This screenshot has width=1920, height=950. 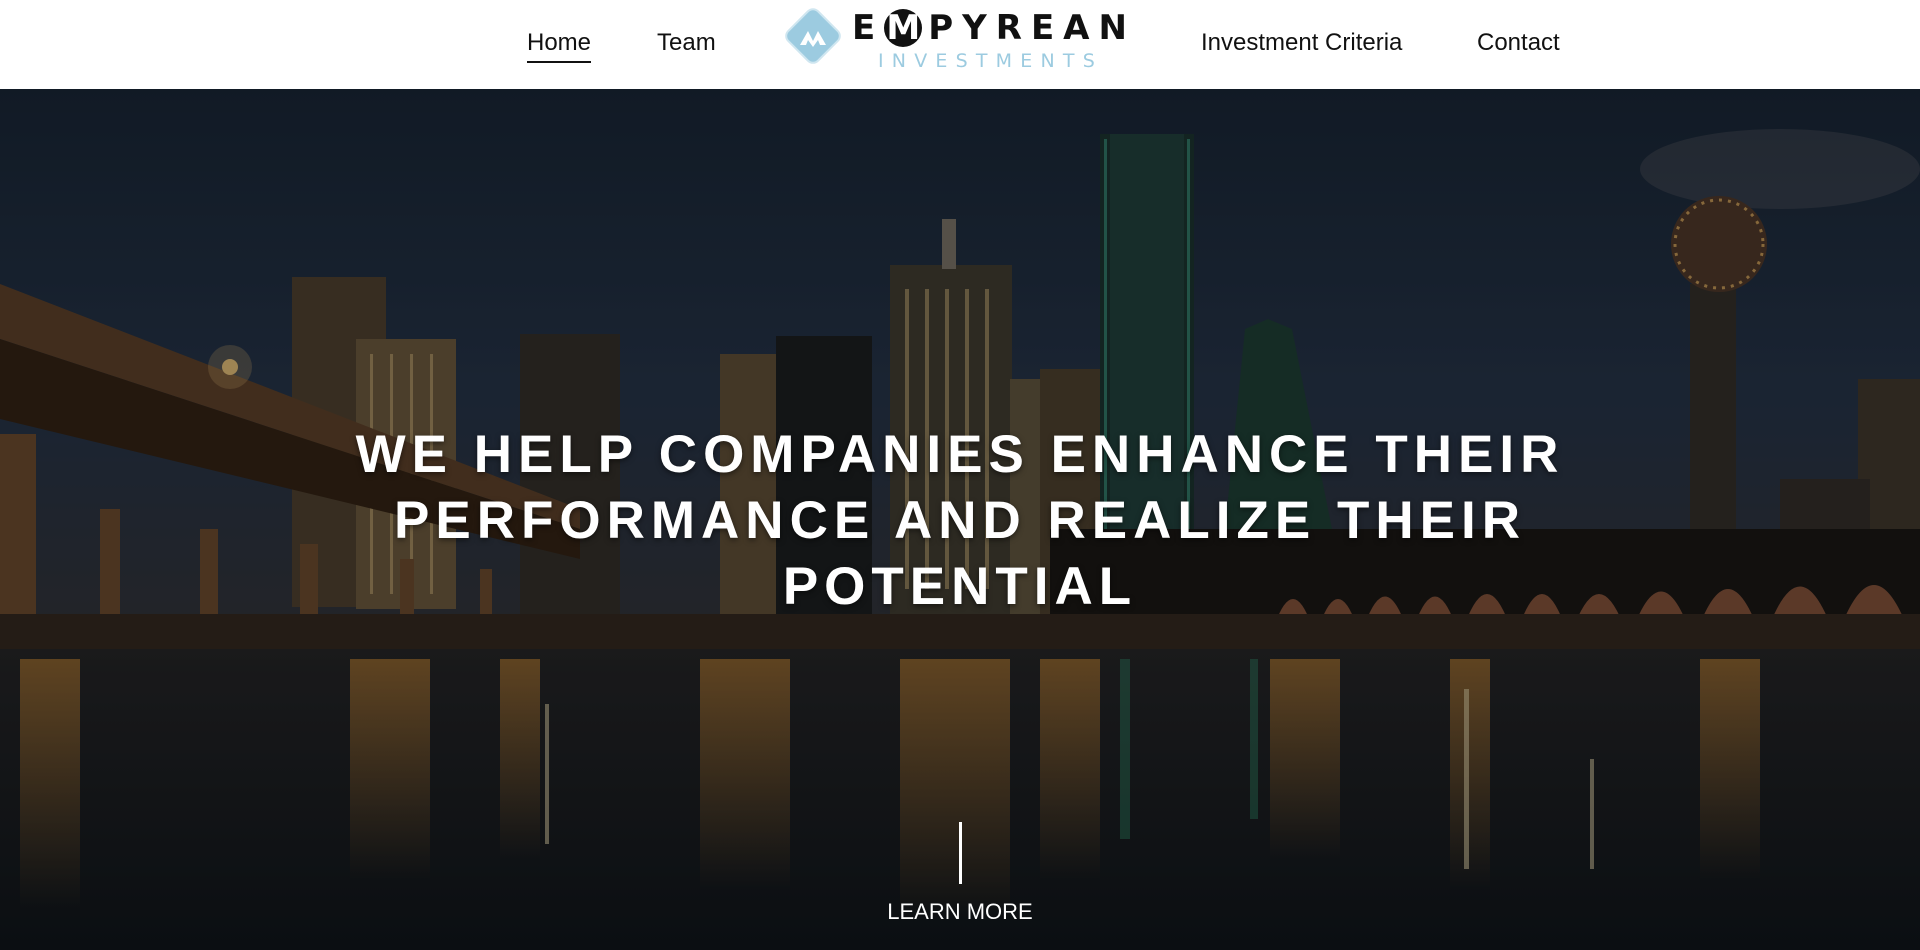 I want to click on logo-letter-e: E, so click(x=868, y=28).